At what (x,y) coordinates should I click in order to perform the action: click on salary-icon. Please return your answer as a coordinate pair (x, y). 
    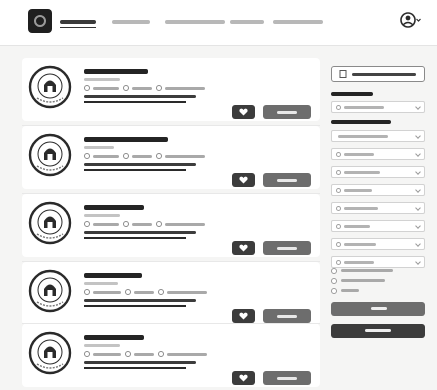
    Looking at the image, I should click on (159, 224).